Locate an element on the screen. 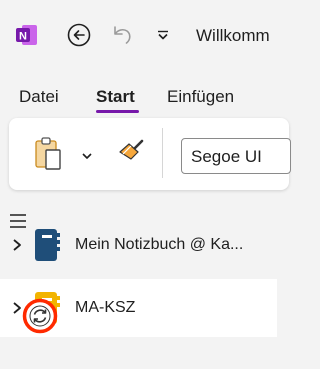 The height and width of the screenshot is (369, 320). sync-status-button is located at coordinates (40, 316).